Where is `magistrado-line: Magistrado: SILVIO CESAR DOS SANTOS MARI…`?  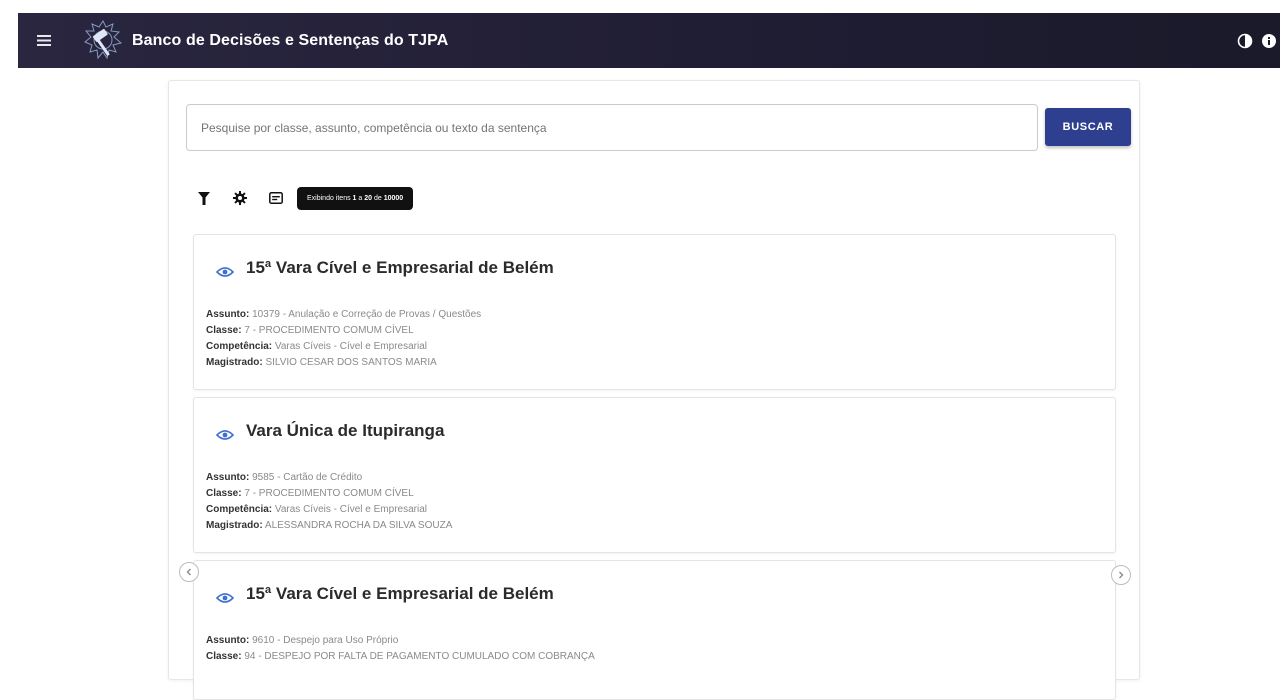
magistrado-line: Magistrado: SILVIO CESAR DOS SANTOS MARI… is located at coordinates (343, 363).